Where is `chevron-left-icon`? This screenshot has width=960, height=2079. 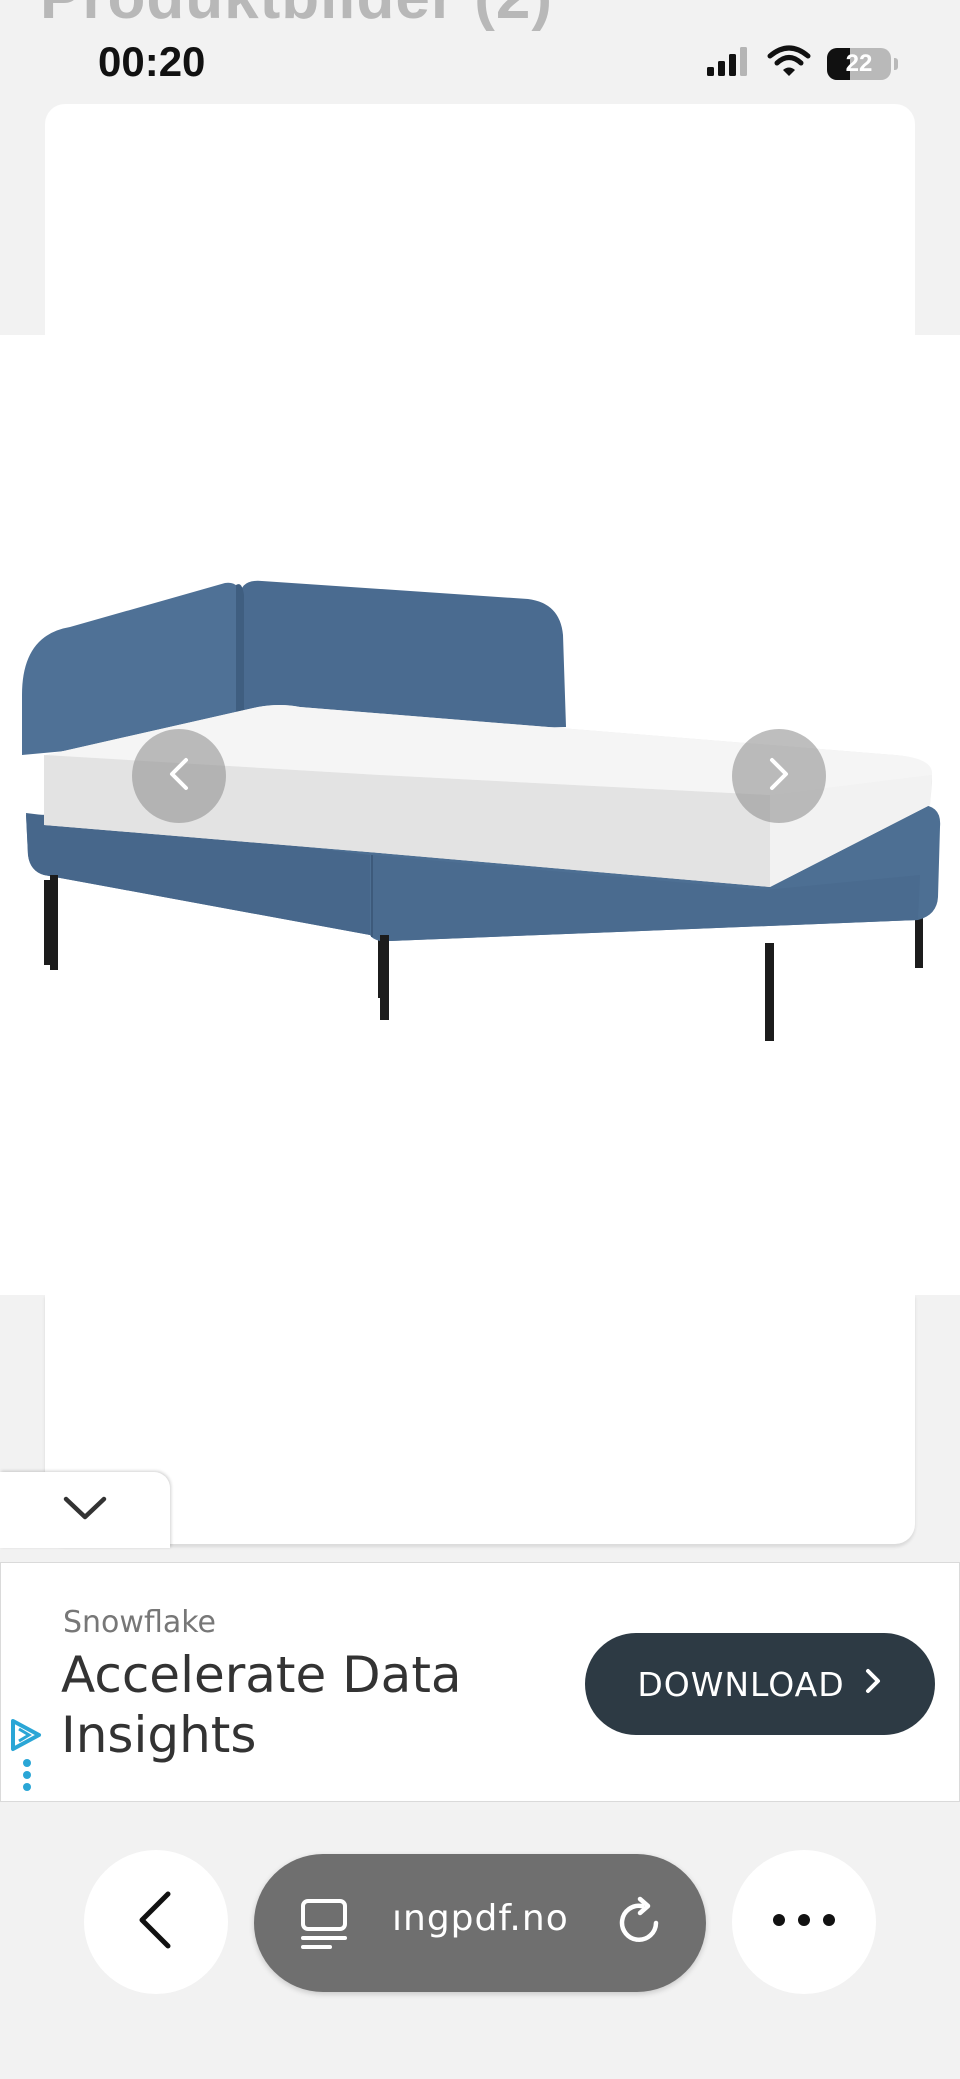 chevron-left-icon is located at coordinates (179, 776).